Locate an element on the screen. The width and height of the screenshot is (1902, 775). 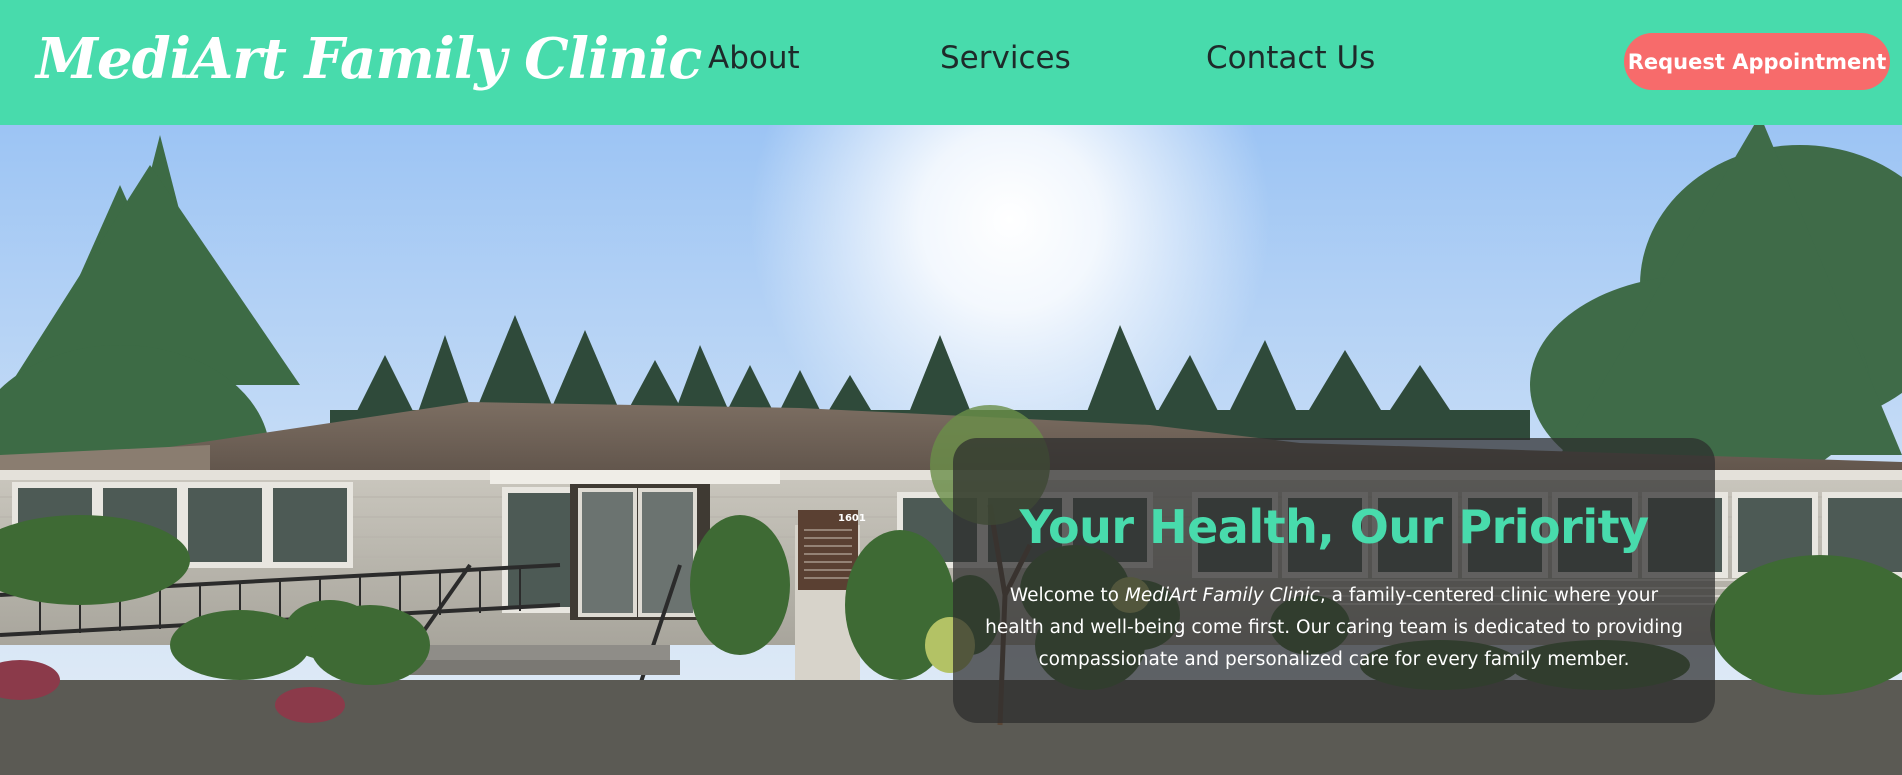
request-appointment-button: Request Appointment is located at coordinates (1757, 61).